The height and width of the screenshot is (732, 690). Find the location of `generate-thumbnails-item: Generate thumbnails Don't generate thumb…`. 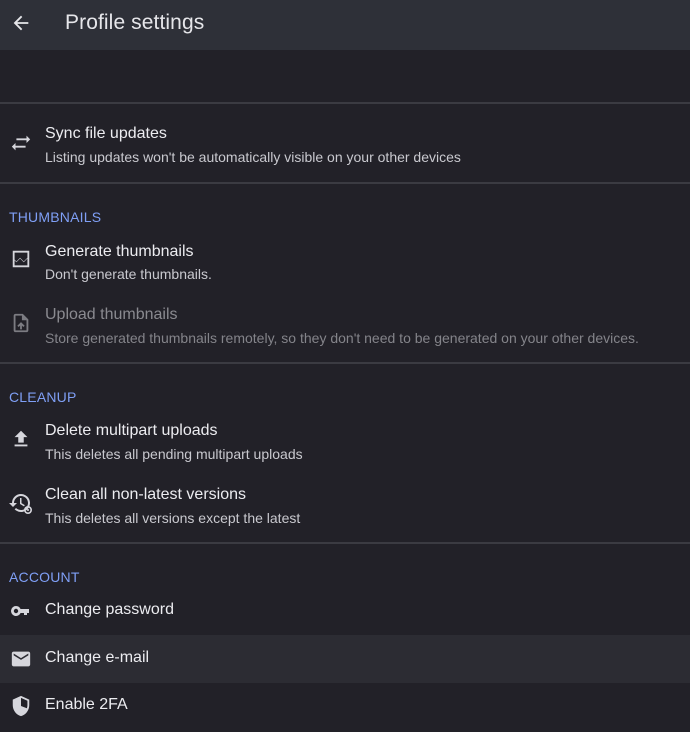

generate-thumbnails-item: Generate thumbnails Don't generate thumb… is located at coordinates (345, 264).